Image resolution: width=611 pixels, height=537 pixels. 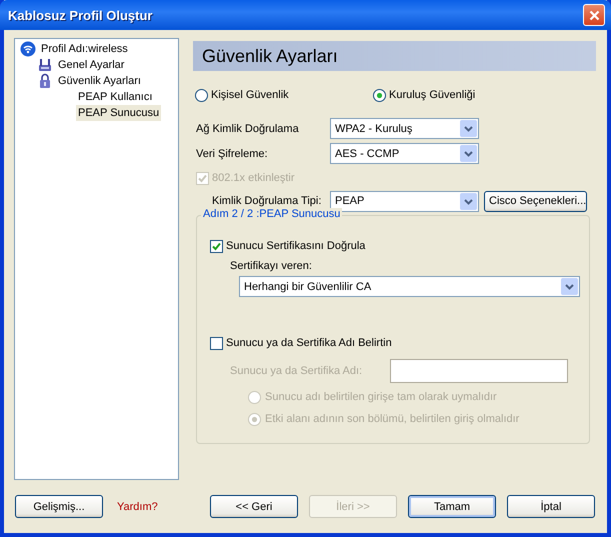 I want to click on radio-label: Etki alanı adının son bölümü, belirtilen giriş olmalıdır, so click(x=392, y=419).